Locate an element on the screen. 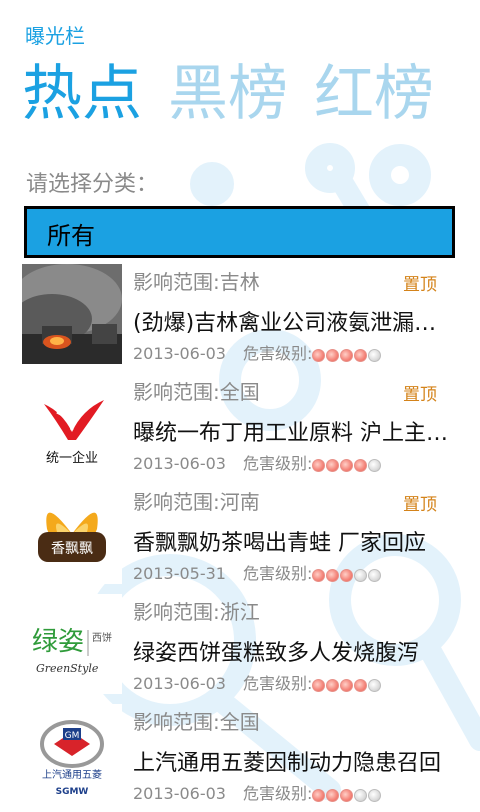  impact-scope: 影响范围:浙江 is located at coordinates (196, 612).